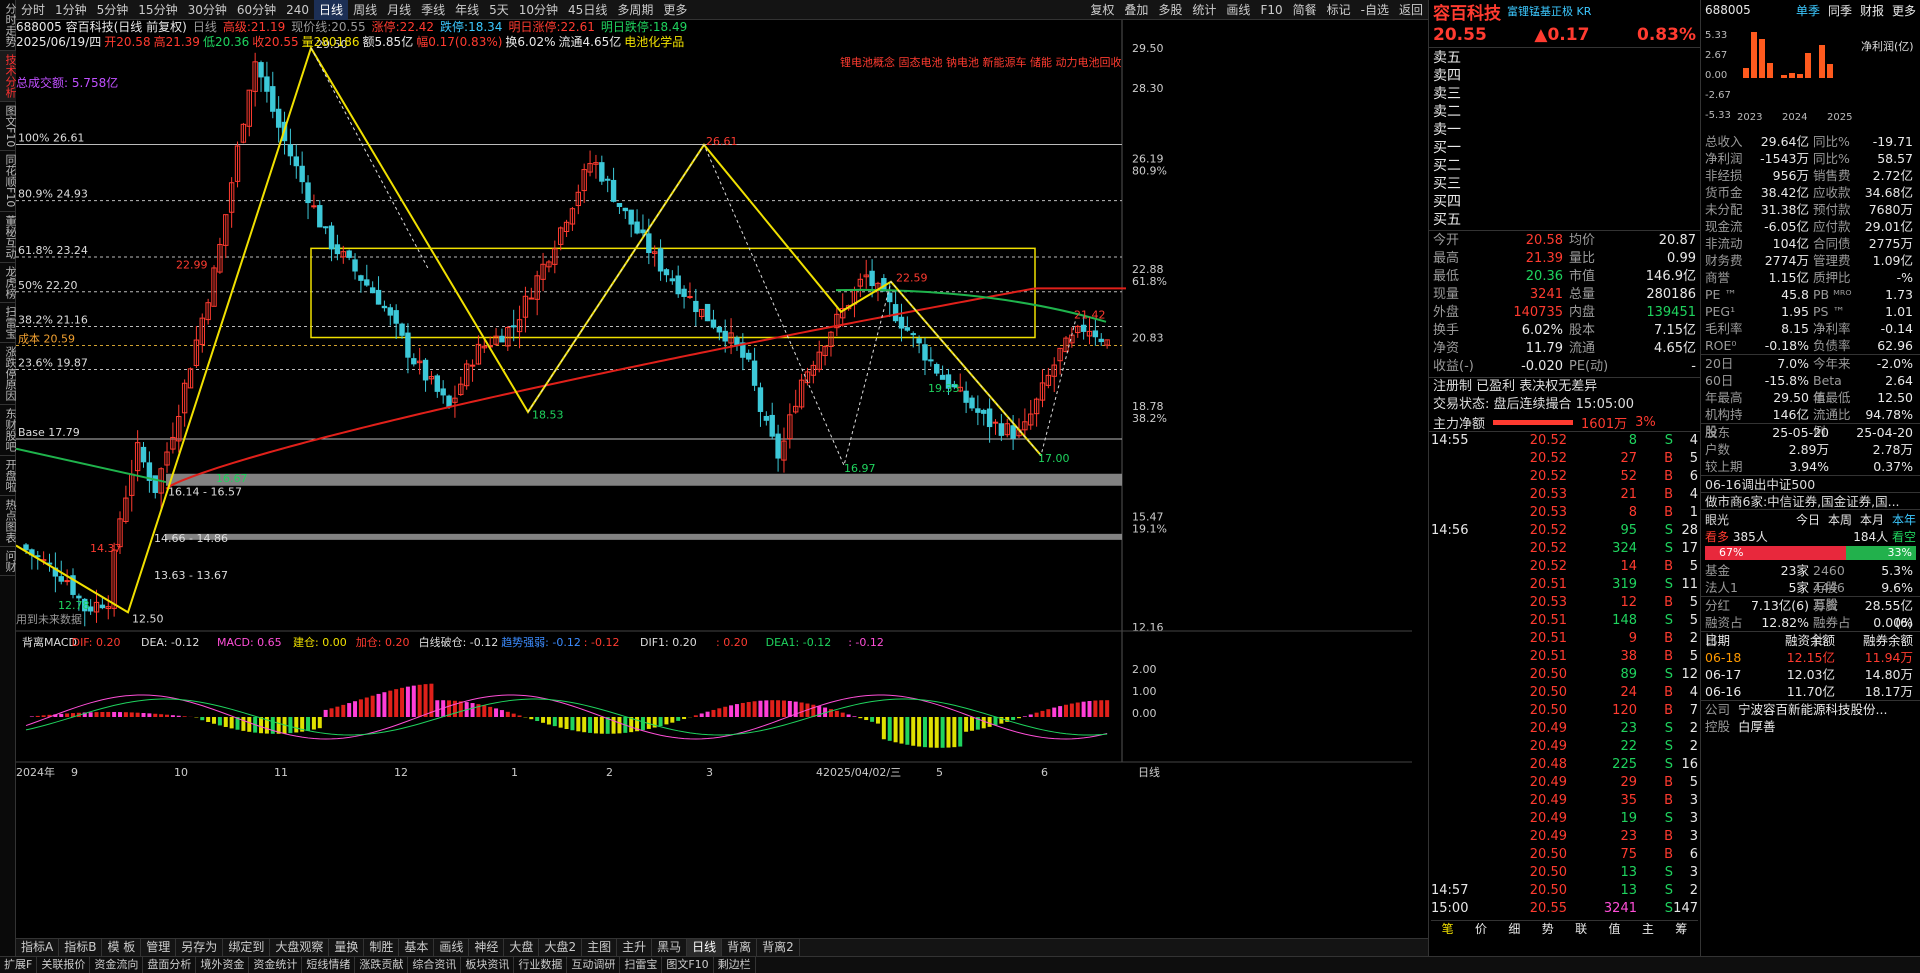  I want to click on period-tab: 5分钟, so click(113, 10).